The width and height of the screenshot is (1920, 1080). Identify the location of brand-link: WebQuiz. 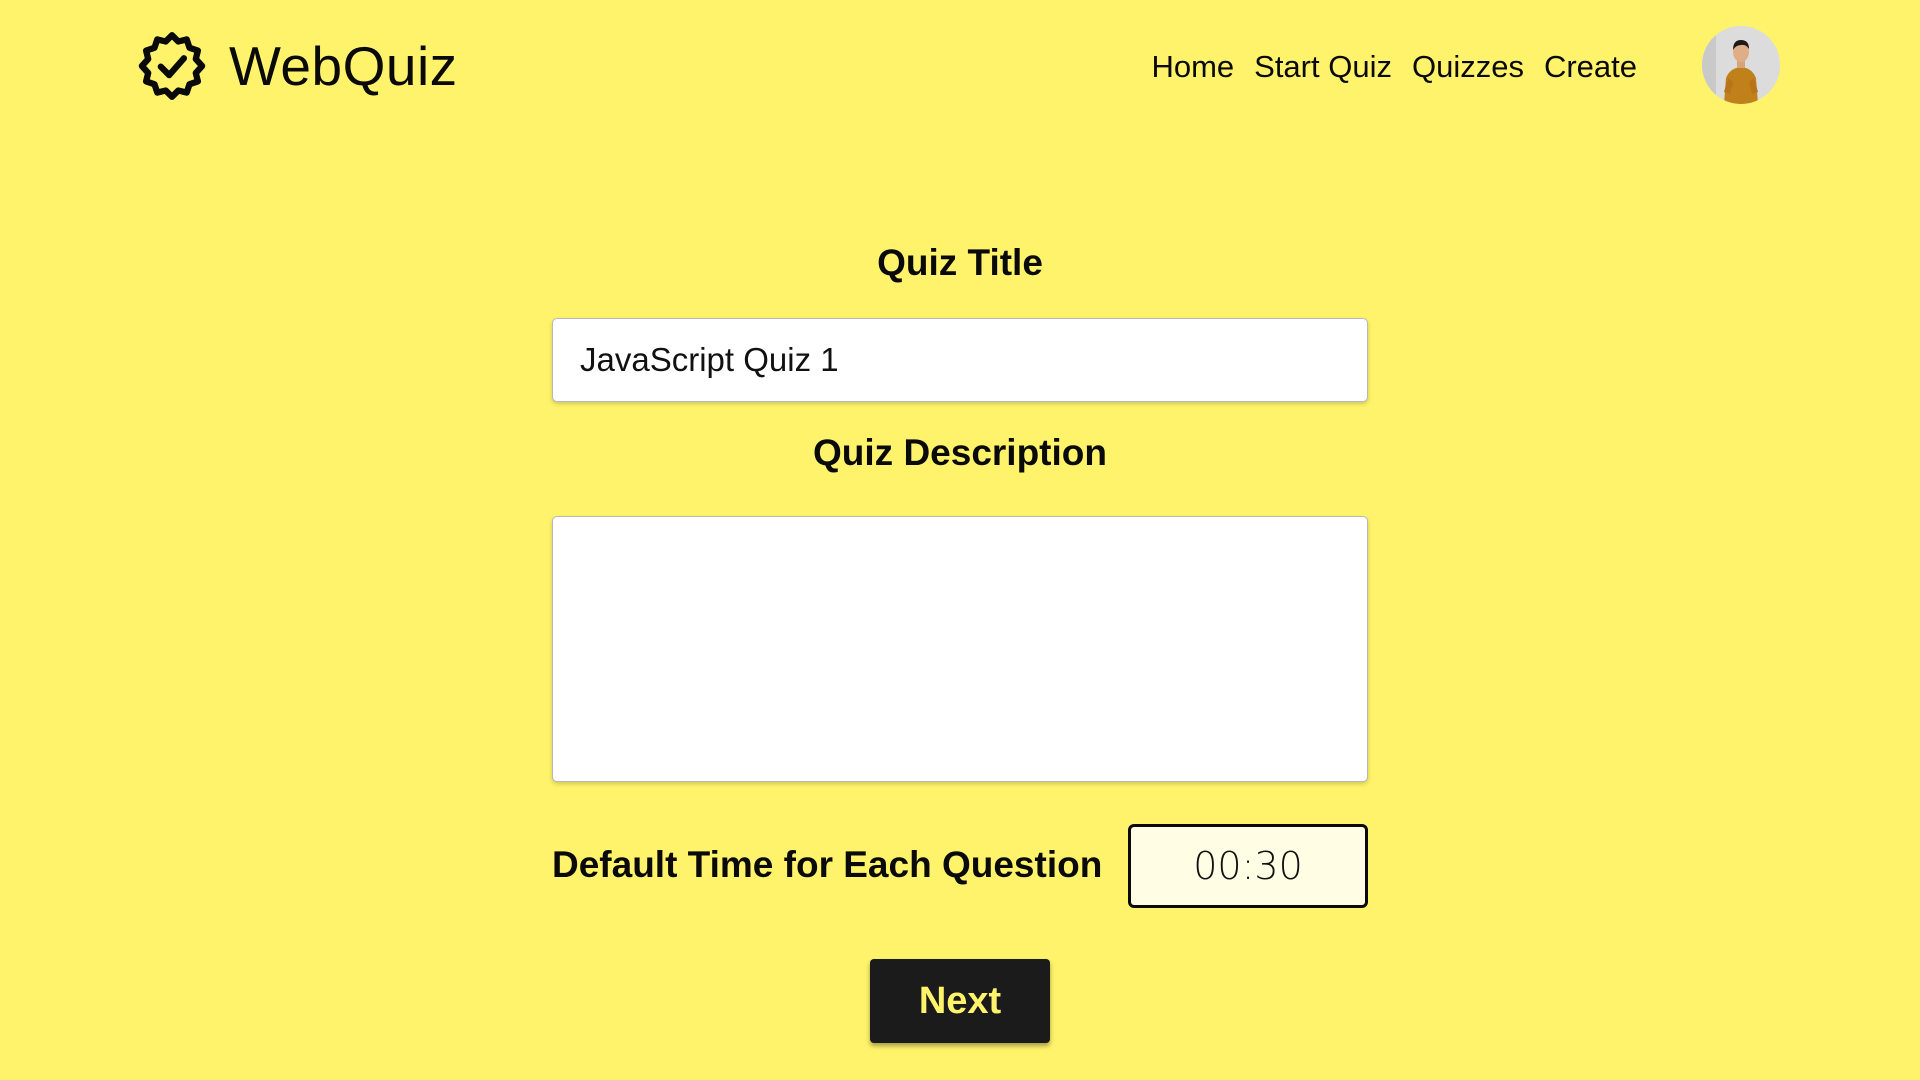
(297, 66).